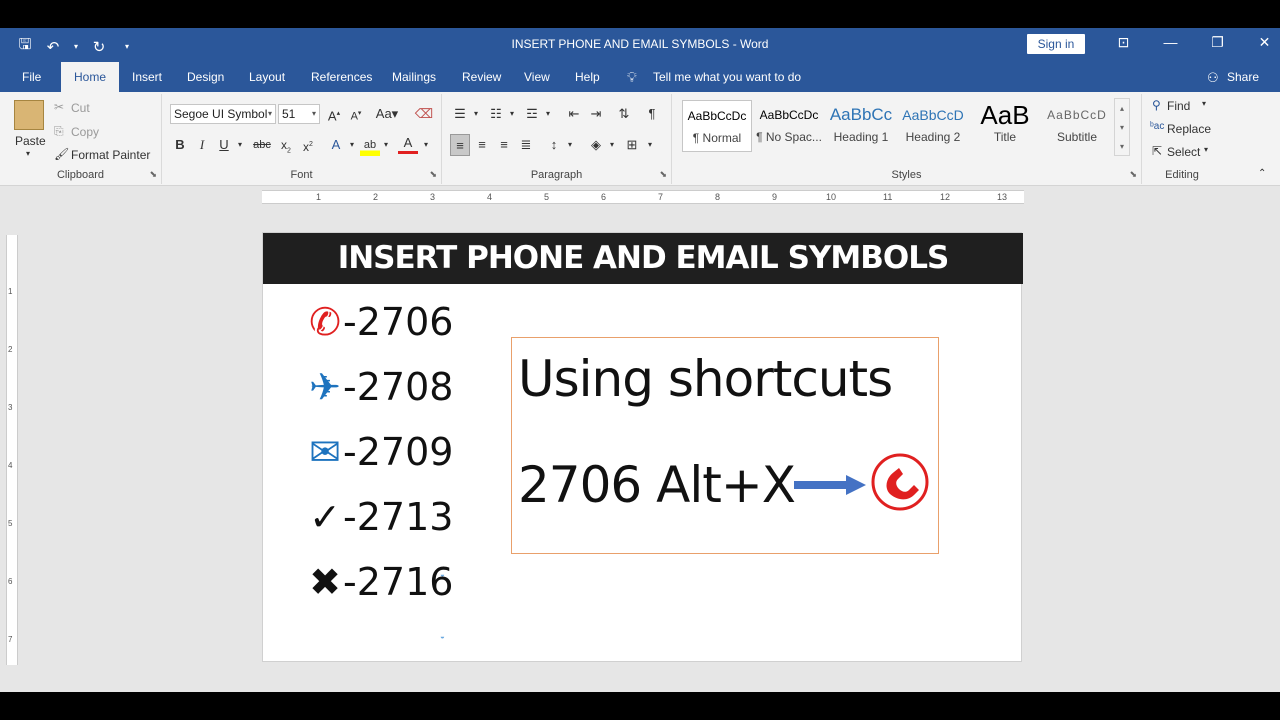  What do you see at coordinates (705, 379) in the screenshot?
I see `shortcut-title: Using shortcuts` at bounding box center [705, 379].